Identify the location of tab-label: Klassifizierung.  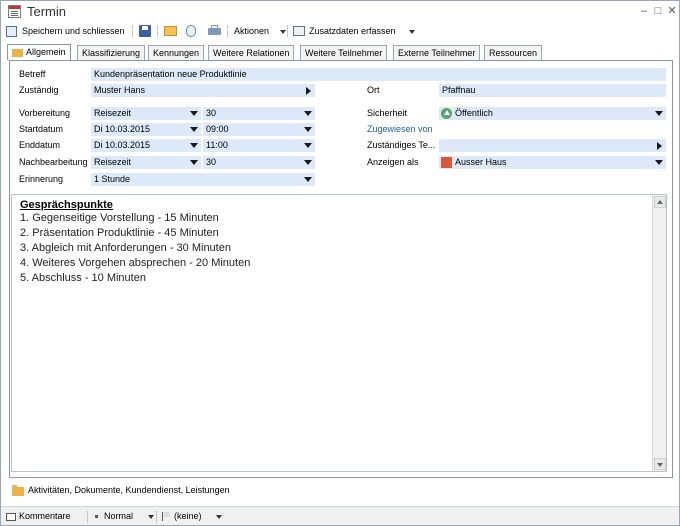
(111, 53).